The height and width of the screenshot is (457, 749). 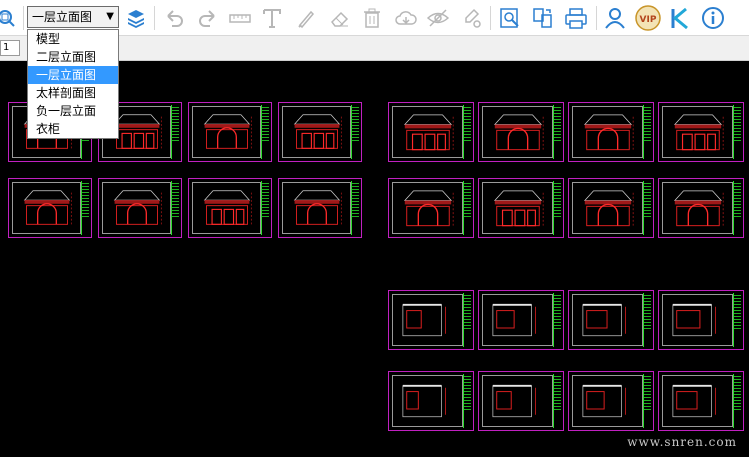 I want to click on pen-icon, so click(x=306, y=18).